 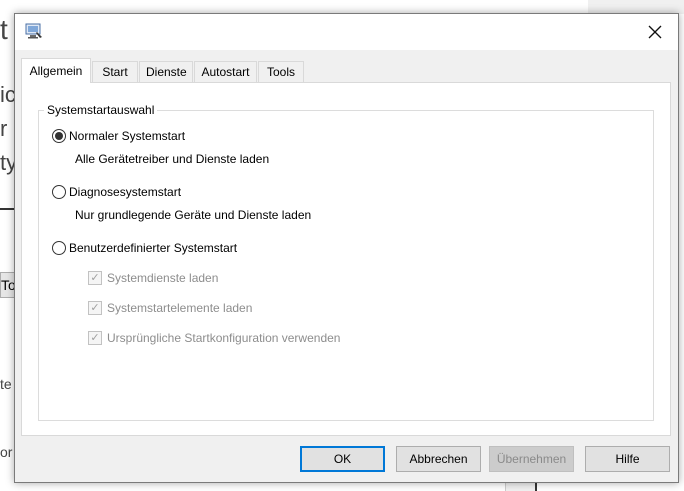 What do you see at coordinates (438, 459) in the screenshot?
I see `cancel-button: Abbrechen` at bounding box center [438, 459].